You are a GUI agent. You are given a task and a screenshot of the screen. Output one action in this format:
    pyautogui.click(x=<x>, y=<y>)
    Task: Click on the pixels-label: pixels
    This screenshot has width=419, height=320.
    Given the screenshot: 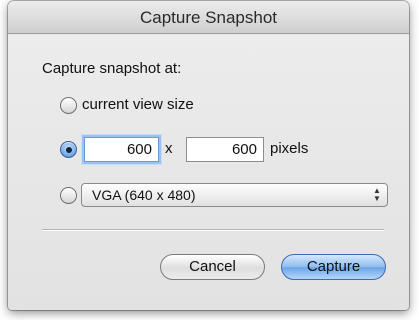 What is the action you would take?
    pyautogui.click(x=289, y=148)
    